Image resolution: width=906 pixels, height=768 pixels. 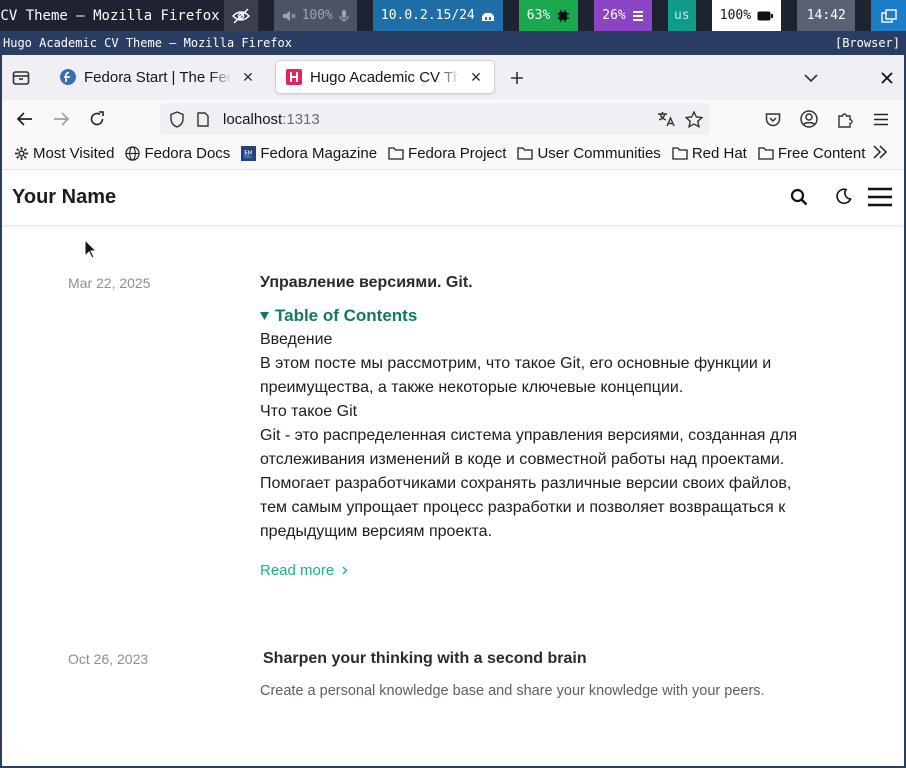 What do you see at coordinates (344, 15) in the screenshot?
I see `microphone-icon` at bounding box center [344, 15].